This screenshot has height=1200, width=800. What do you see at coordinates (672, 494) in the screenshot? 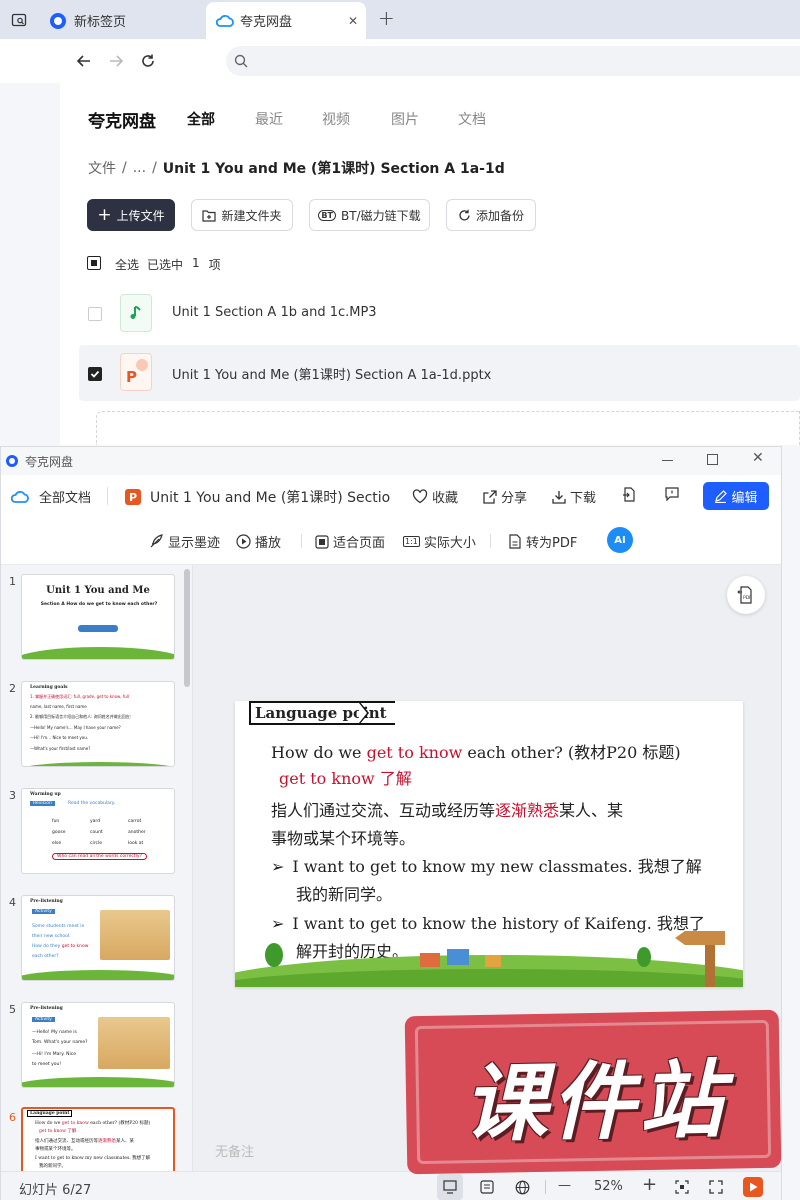
I see `comment-button` at bounding box center [672, 494].